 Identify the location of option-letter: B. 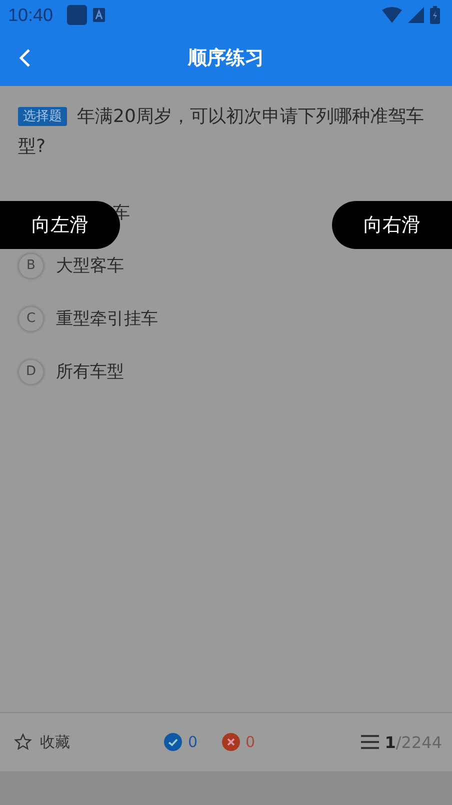
(31, 265).